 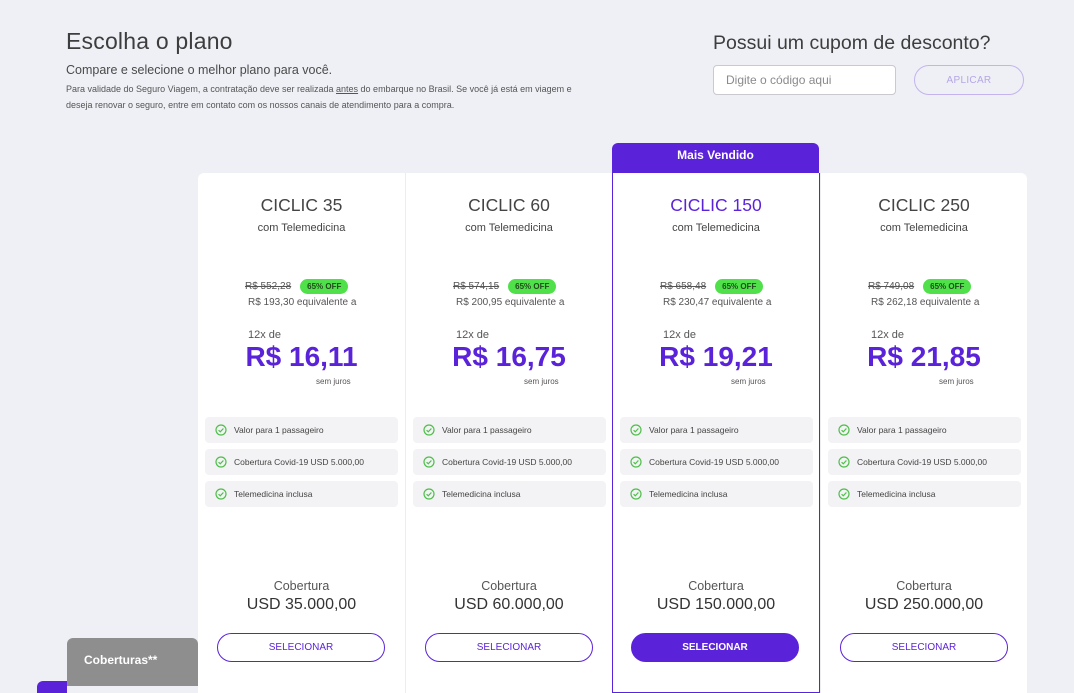 I want to click on installment-price: R$ 19,21, so click(x=716, y=356).